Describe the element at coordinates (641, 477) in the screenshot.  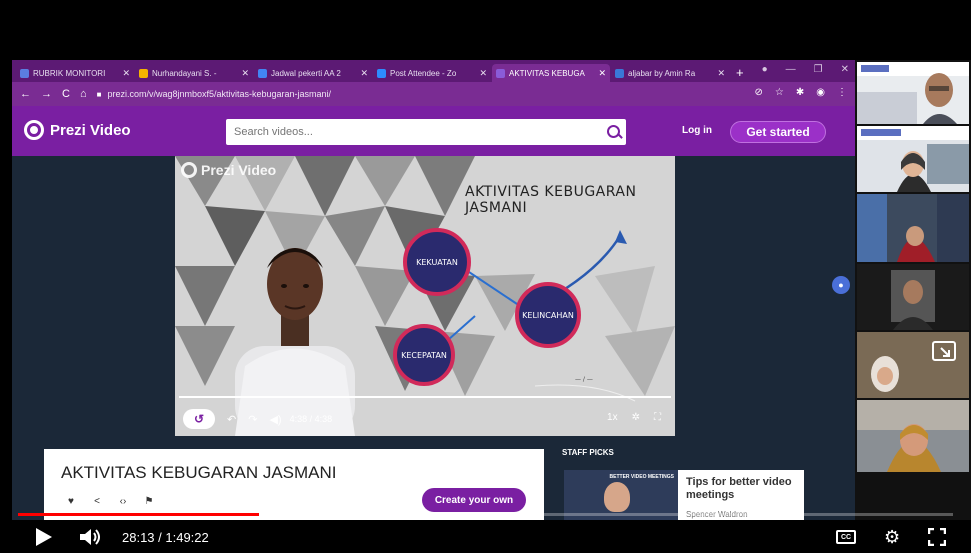
I see `staff-pick-tag: BETTER VIDEO MEETINGS` at that location.